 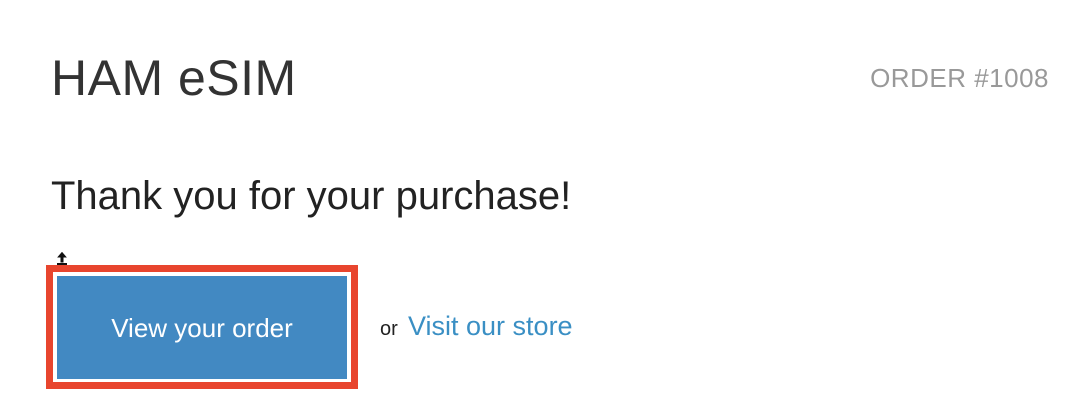 What do you see at coordinates (174, 78) in the screenshot?
I see `shop-name: HAM eSIM` at bounding box center [174, 78].